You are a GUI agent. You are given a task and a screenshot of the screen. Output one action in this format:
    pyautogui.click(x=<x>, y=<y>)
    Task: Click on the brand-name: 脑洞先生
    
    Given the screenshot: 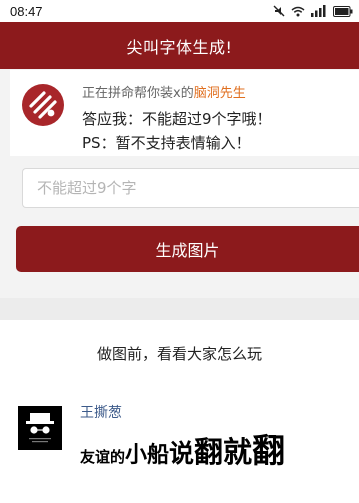 What is the action you would take?
    pyautogui.click(x=219, y=93)
    